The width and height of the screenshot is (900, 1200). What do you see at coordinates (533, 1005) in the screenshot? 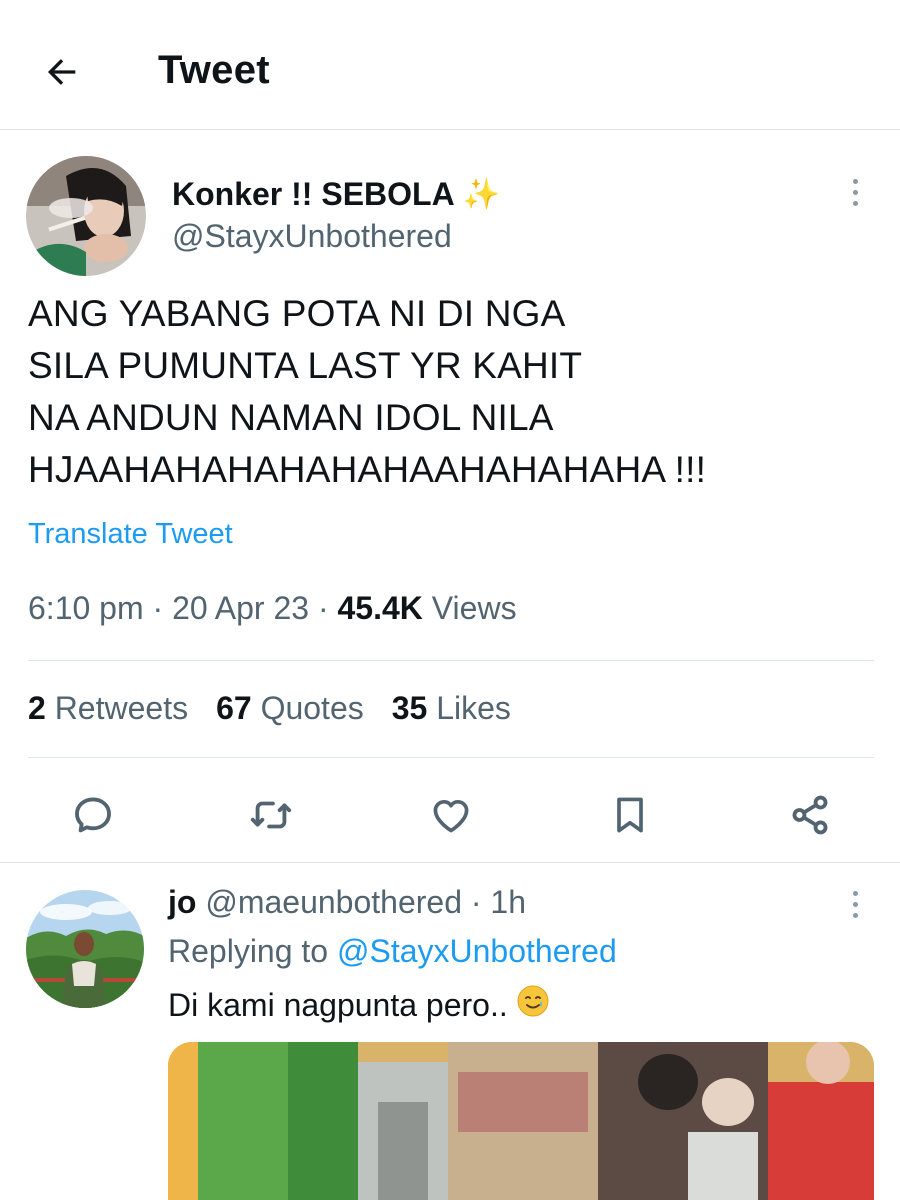
I see `smiling-face-with-tear-icon` at bounding box center [533, 1005].